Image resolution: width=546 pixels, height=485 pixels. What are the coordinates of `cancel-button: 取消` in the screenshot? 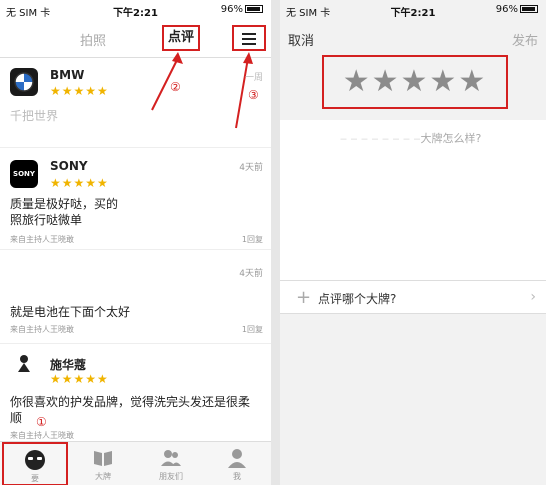 It's located at (301, 39).